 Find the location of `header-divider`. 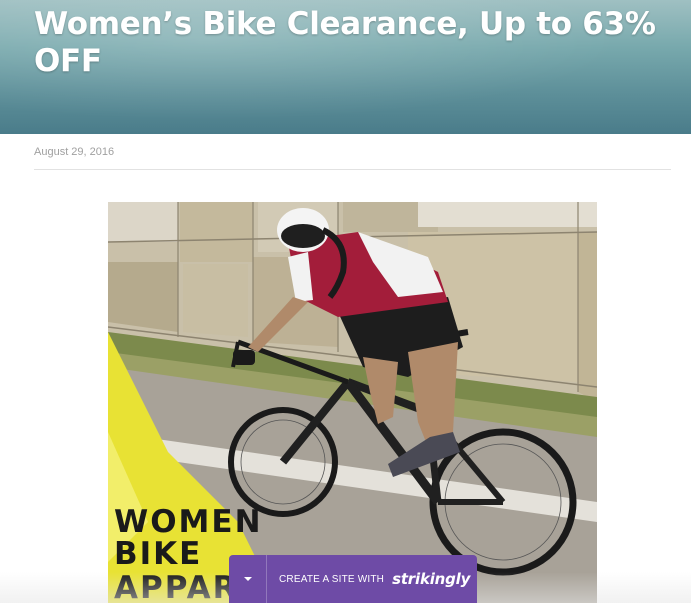

header-divider is located at coordinates (352, 169).